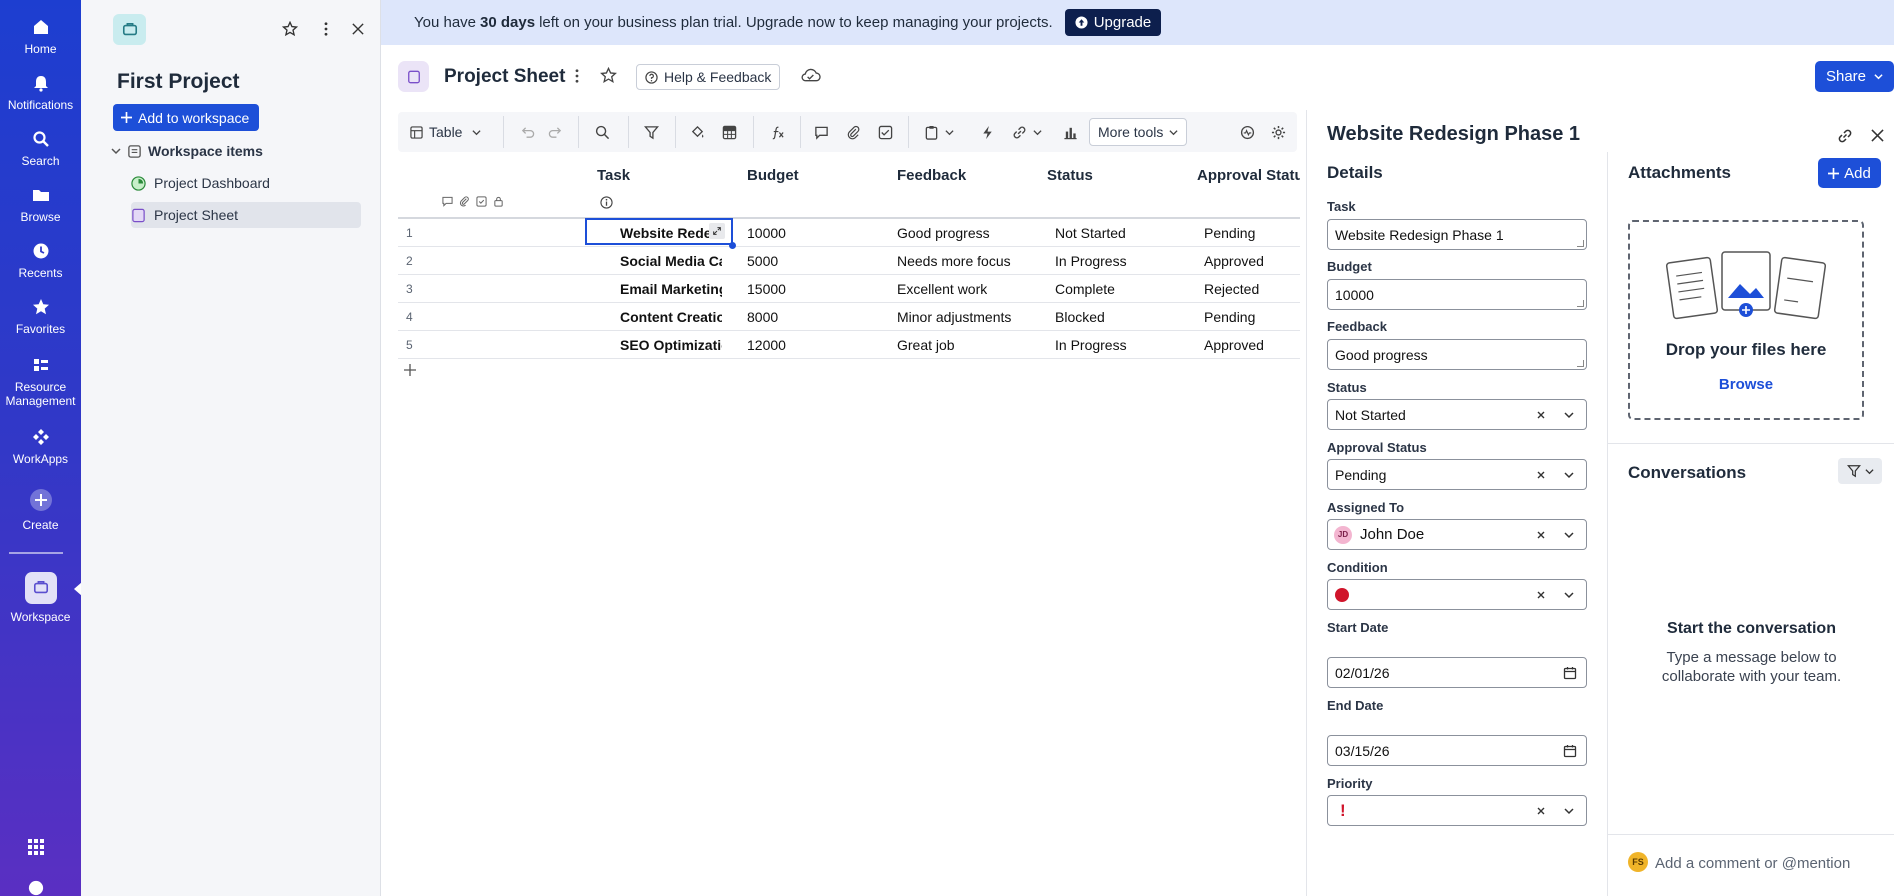  I want to click on proof-icon, so click(885, 132).